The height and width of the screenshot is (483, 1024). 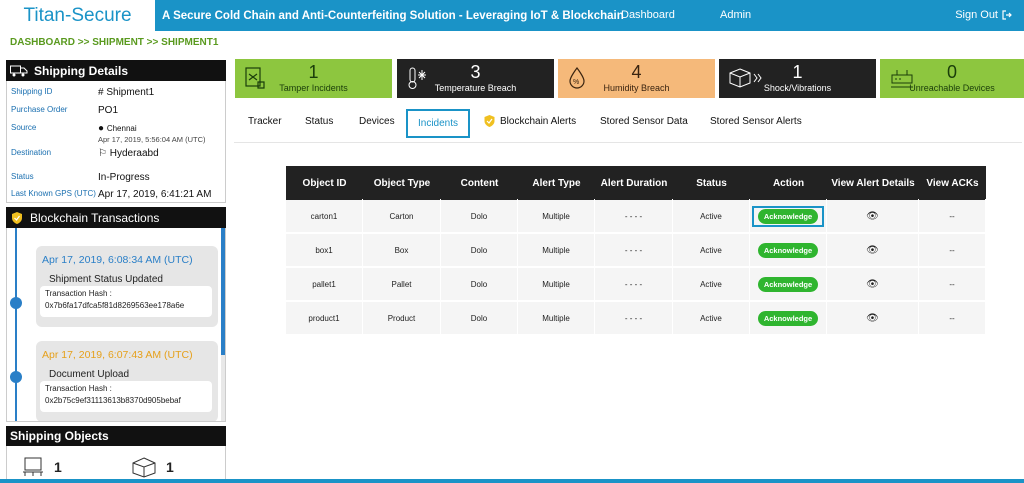 I want to click on box-count: 1, so click(x=170, y=467).